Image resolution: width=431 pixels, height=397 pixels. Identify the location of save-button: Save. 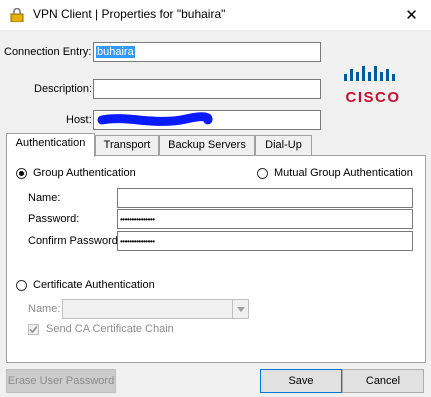
(301, 381).